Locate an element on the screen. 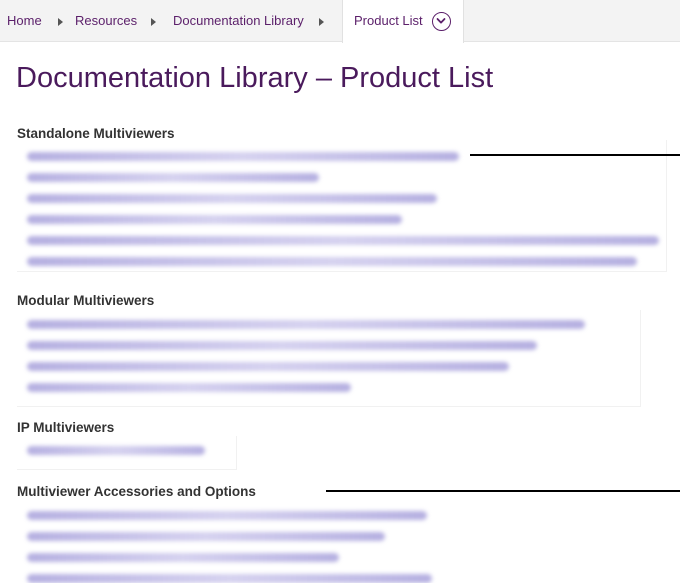 The width and height of the screenshot is (680, 583). breadcrumb-current-item: Product List is located at coordinates (403, 21).